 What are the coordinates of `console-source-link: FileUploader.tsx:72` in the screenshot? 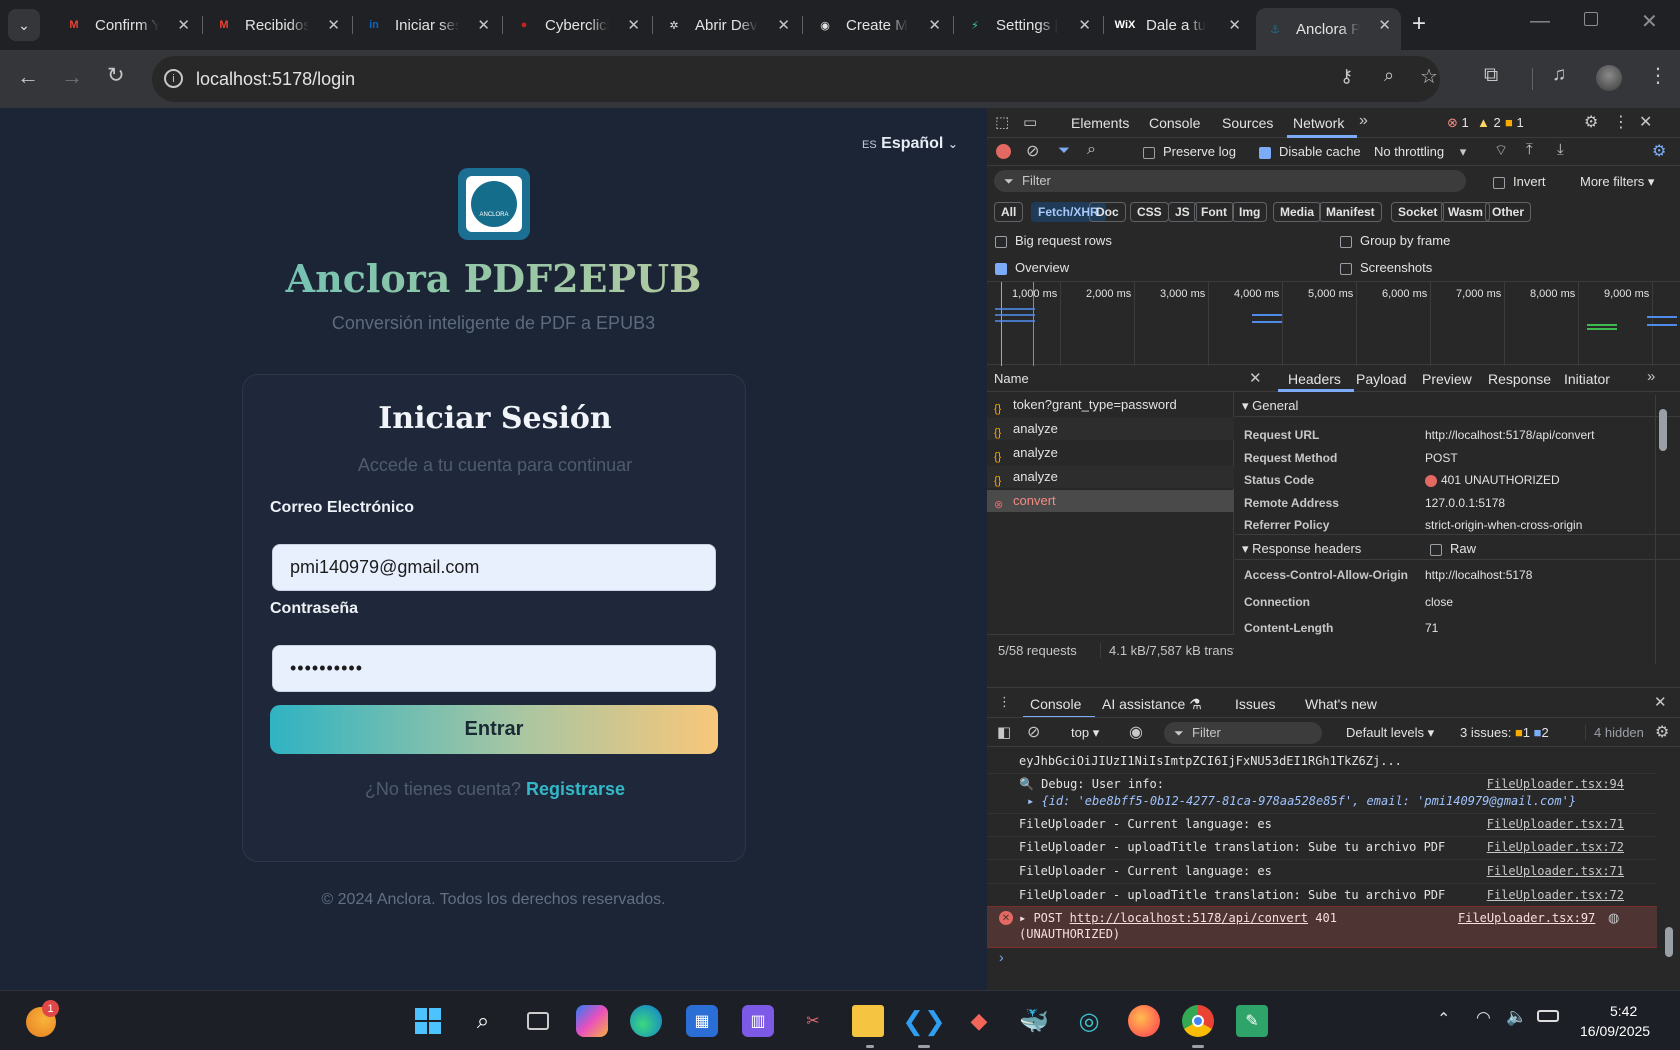 It's located at (1555, 847).